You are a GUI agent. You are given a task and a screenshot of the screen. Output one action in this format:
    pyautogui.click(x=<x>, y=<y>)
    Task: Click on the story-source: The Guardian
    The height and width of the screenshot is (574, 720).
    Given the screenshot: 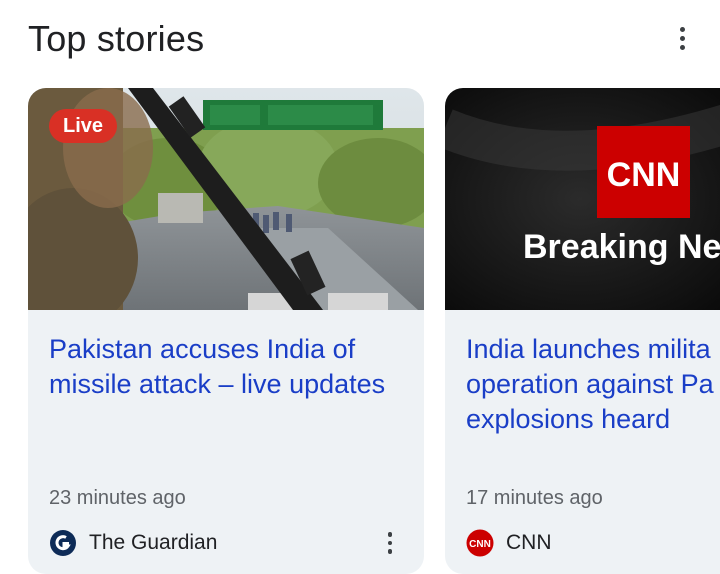 What is the action you would take?
    pyautogui.click(x=133, y=543)
    